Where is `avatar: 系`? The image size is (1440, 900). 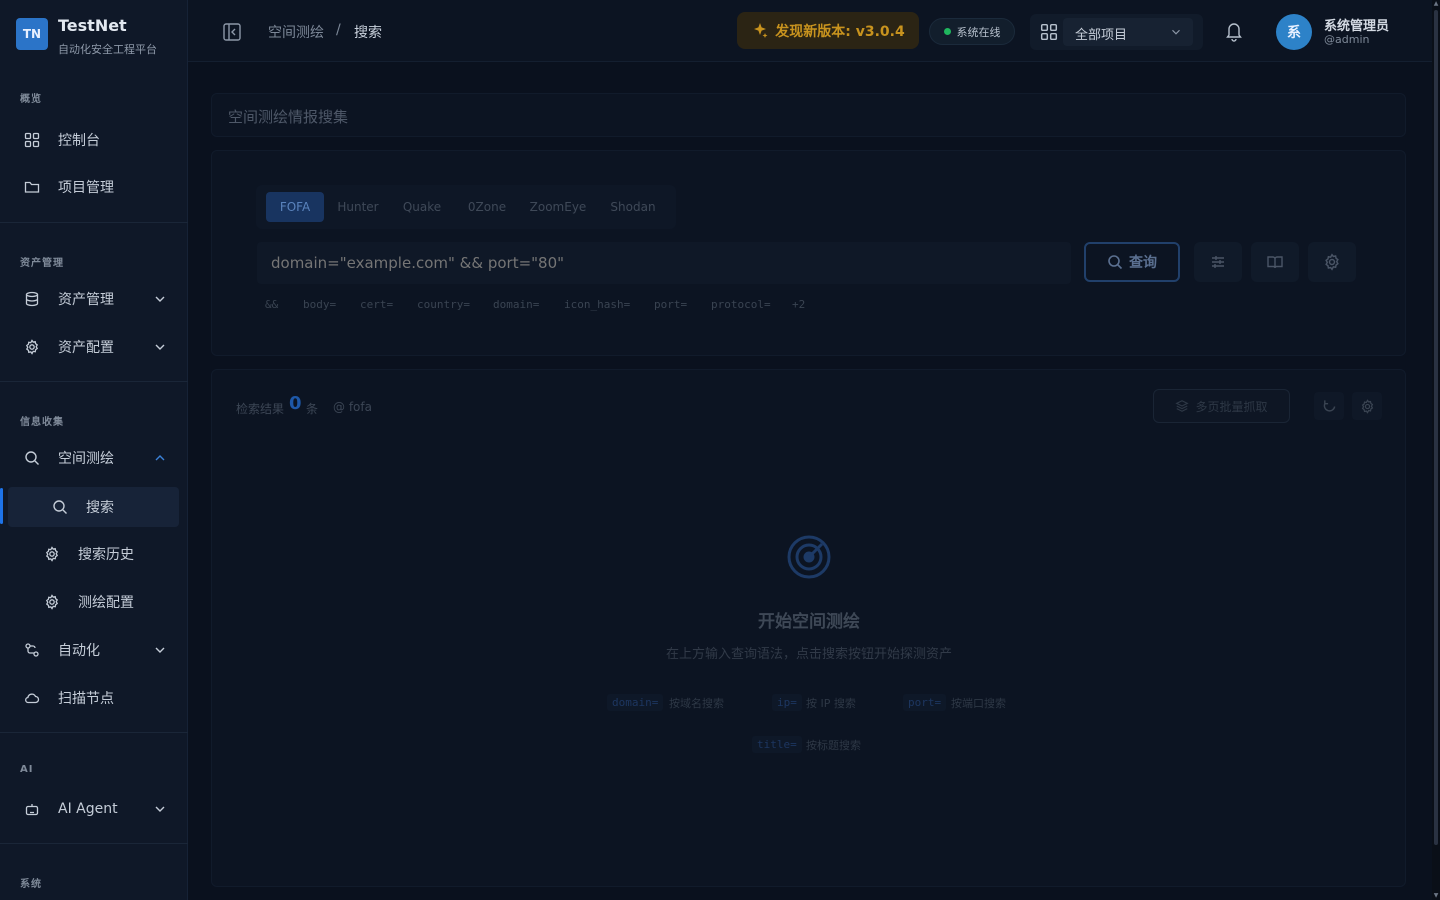 avatar: 系 is located at coordinates (1294, 32).